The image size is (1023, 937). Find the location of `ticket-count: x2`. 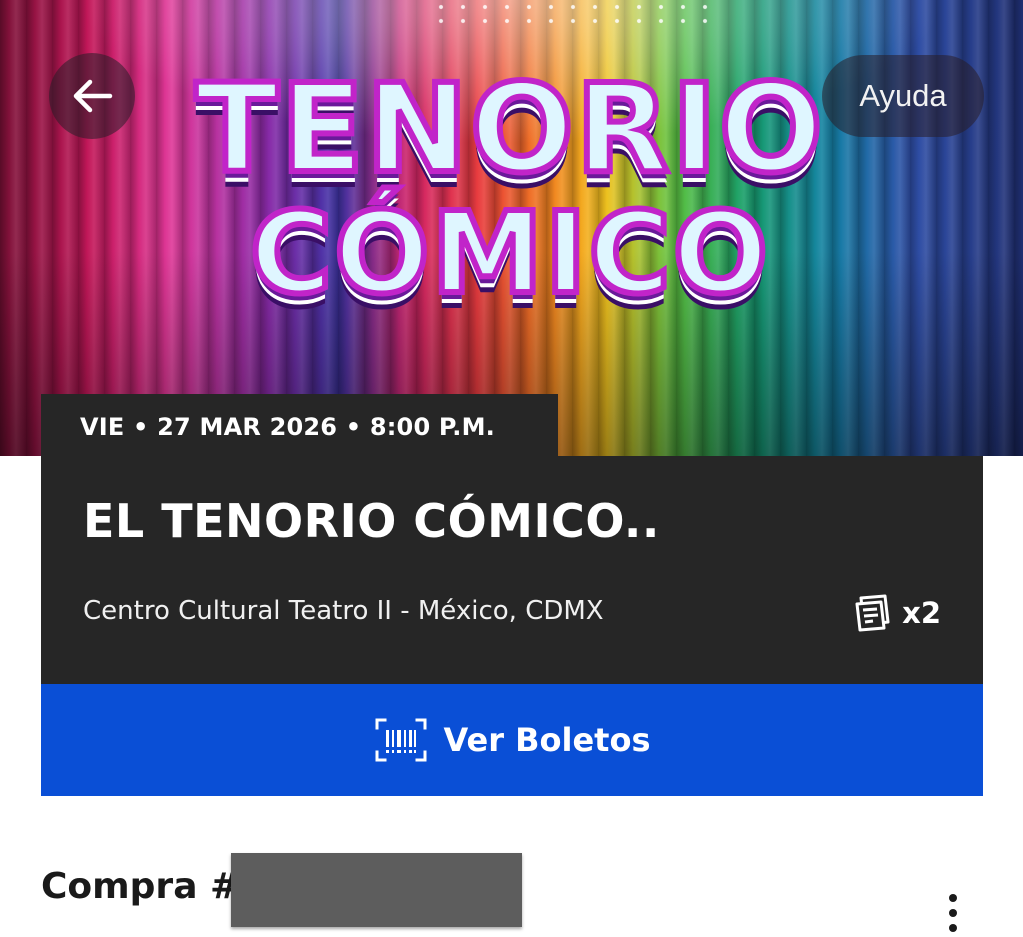

ticket-count: x2 is located at coordinates (896, 613).